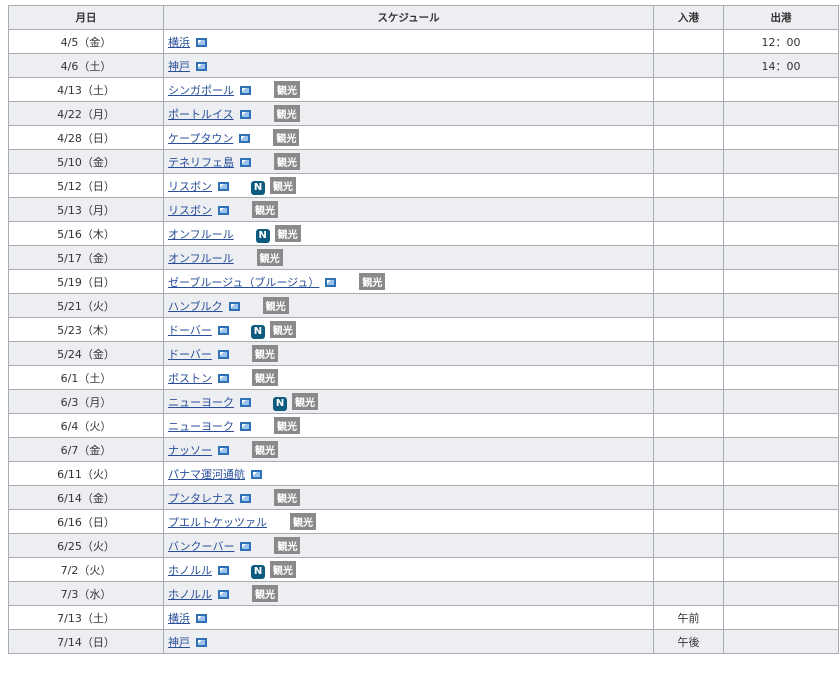 The image size is (840, 684). I want to click on port-link: ポートルイス, so click(201, 114).